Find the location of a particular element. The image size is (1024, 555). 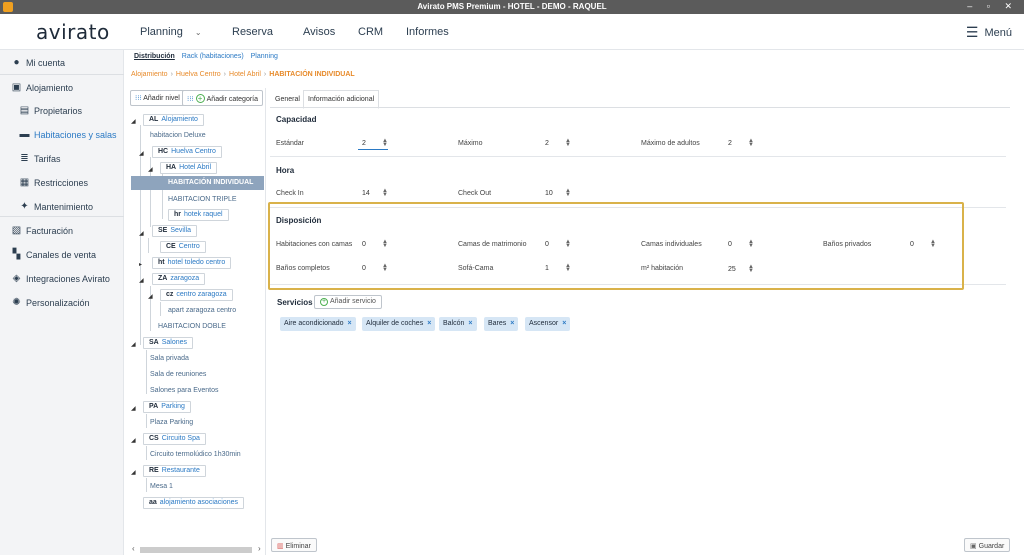

tree-node-sala-privada: Sala privada is located at coordinates (169, 361).